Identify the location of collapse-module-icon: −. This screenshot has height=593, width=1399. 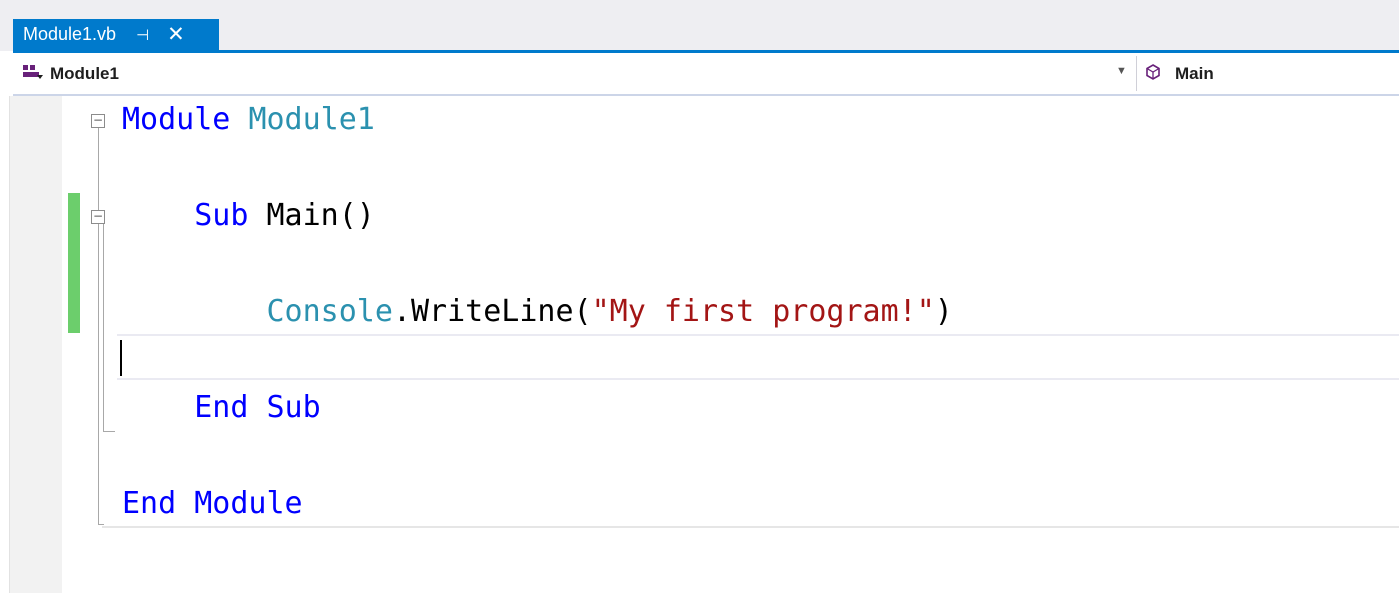
(98, 121).